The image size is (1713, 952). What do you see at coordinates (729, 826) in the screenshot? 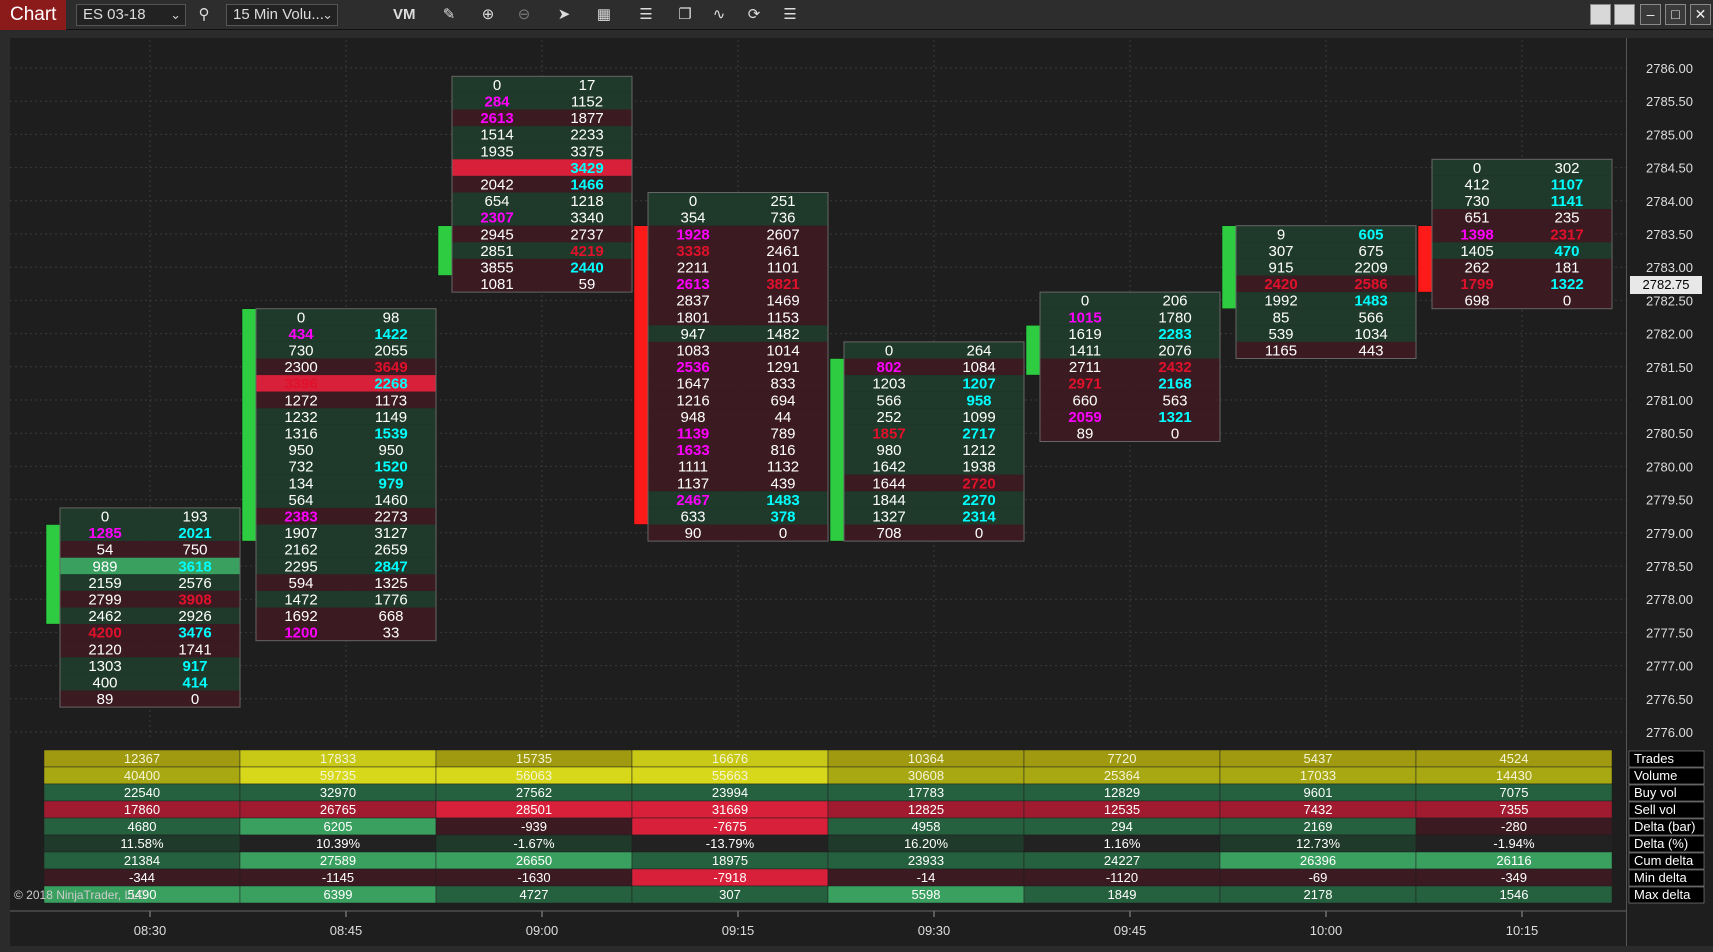
I see `stat-value: -7675` at bounding box center [729, 826].